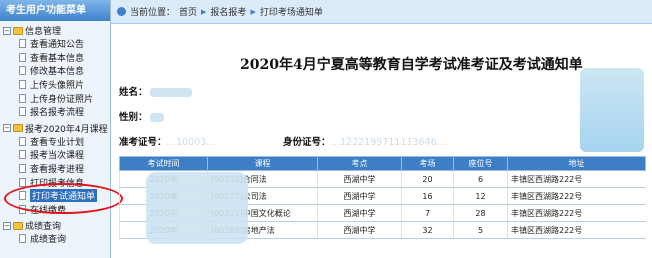  What do you see at coordinates (480, 230) in the screenshot?
I see `cell-seat: 5` at bounding box center [480, 230].